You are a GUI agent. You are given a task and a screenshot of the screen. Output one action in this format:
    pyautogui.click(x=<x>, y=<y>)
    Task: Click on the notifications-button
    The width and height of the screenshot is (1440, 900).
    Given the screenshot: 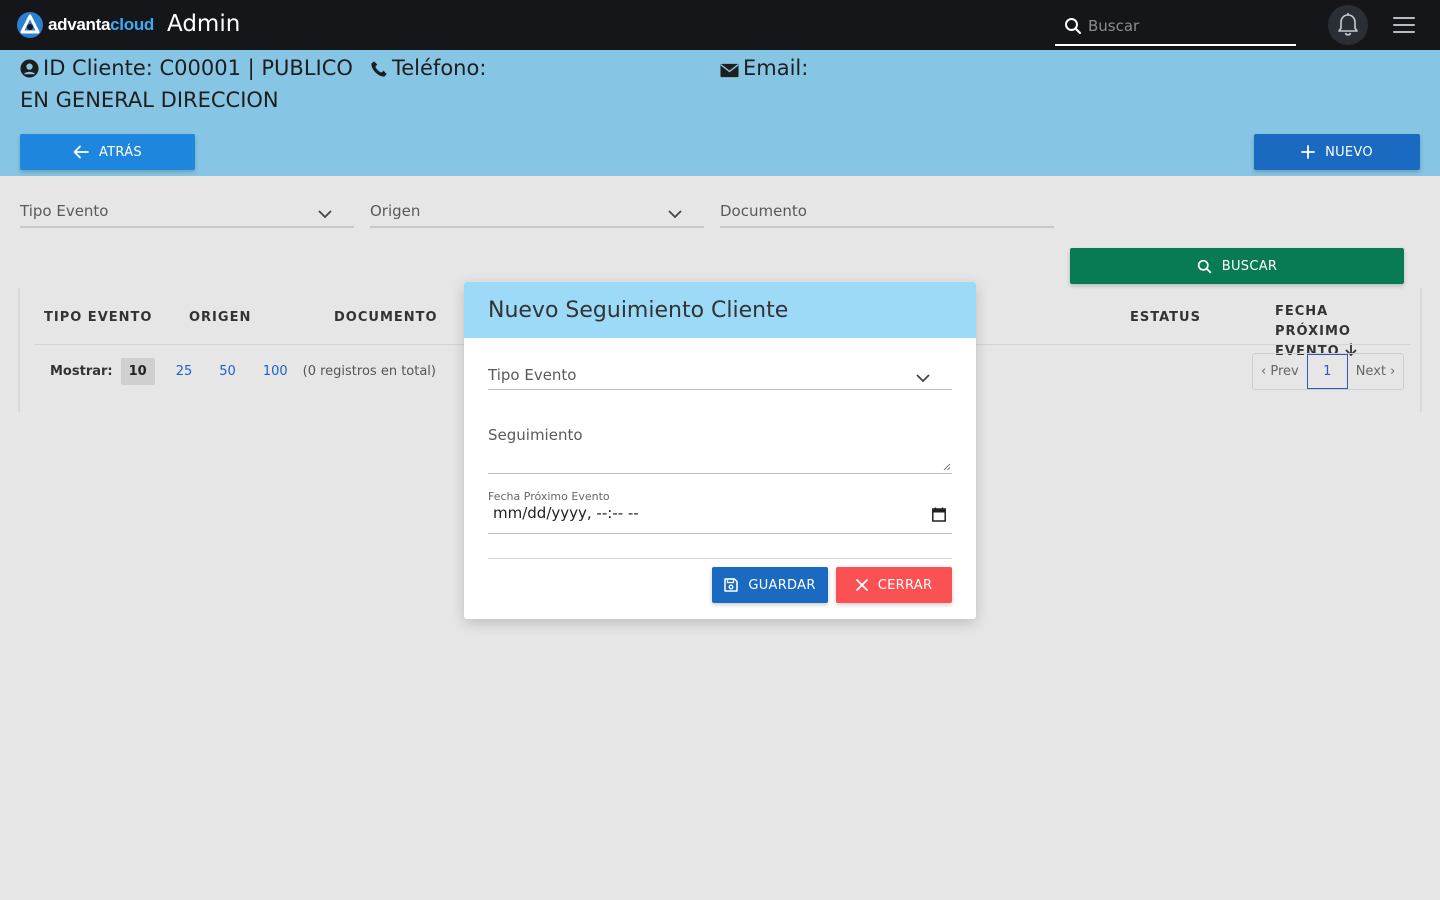 What is the action you would take?
    pyautogui.click(x=1348, y=25)
    